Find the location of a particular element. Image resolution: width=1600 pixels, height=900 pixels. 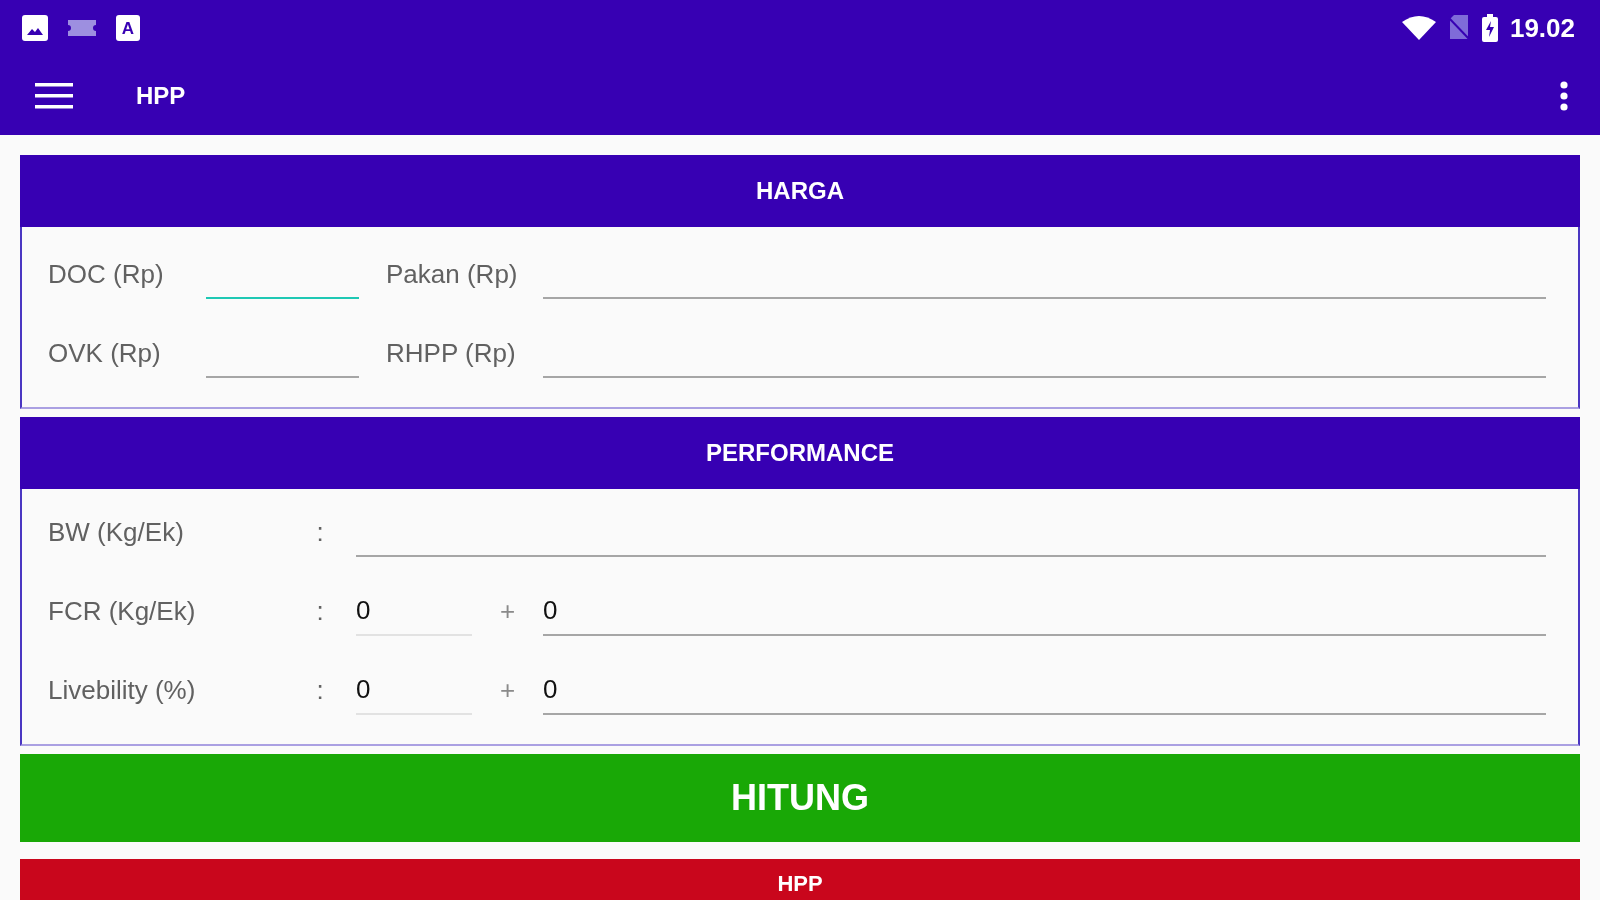

field-label: RHPP (Rp) is located at coordinates (451, 353).